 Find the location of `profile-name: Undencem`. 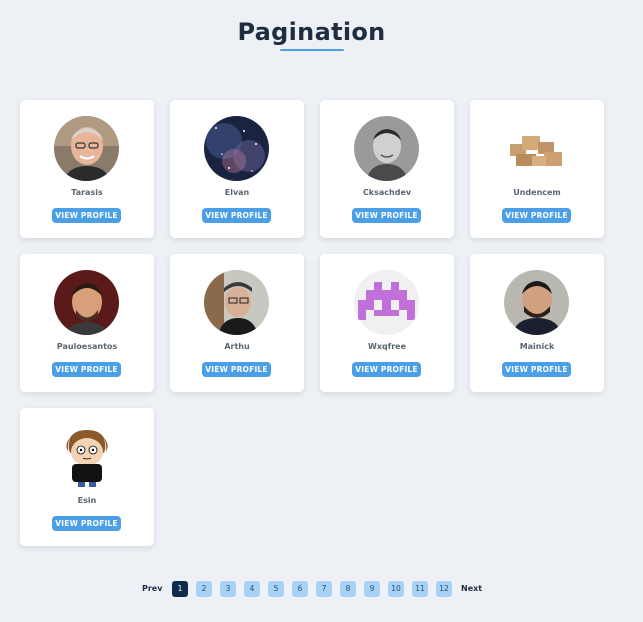

profile-name: Undencem is located at coordinates (537, 192).